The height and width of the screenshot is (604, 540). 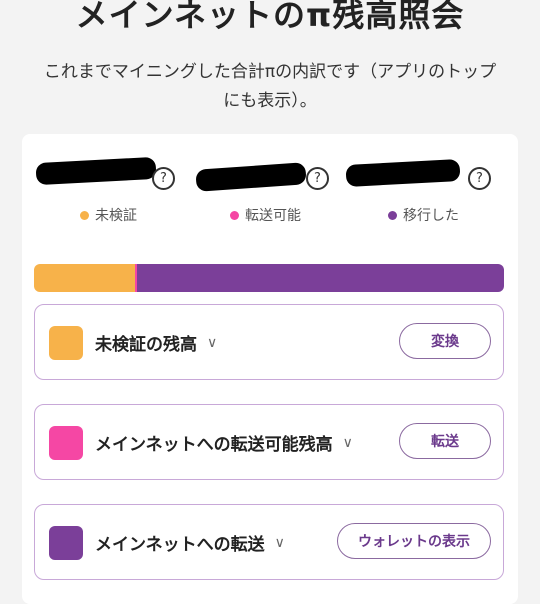 I want to click on row-transferable-balance: メインネットへの転送可能残高 ∨ 転送, so click(x=269, y=442).